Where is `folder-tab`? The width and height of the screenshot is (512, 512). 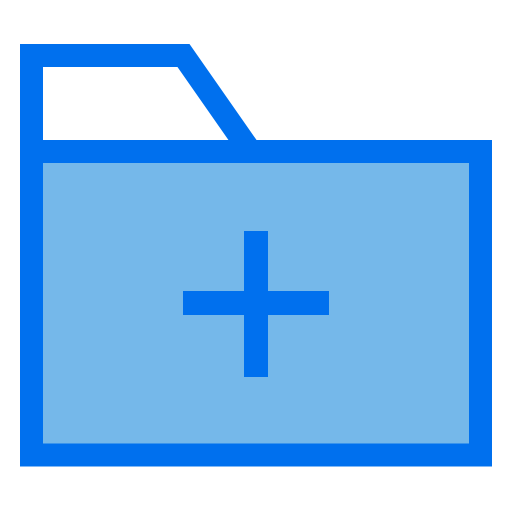
folder-tab is located at coordinates (146, 103).